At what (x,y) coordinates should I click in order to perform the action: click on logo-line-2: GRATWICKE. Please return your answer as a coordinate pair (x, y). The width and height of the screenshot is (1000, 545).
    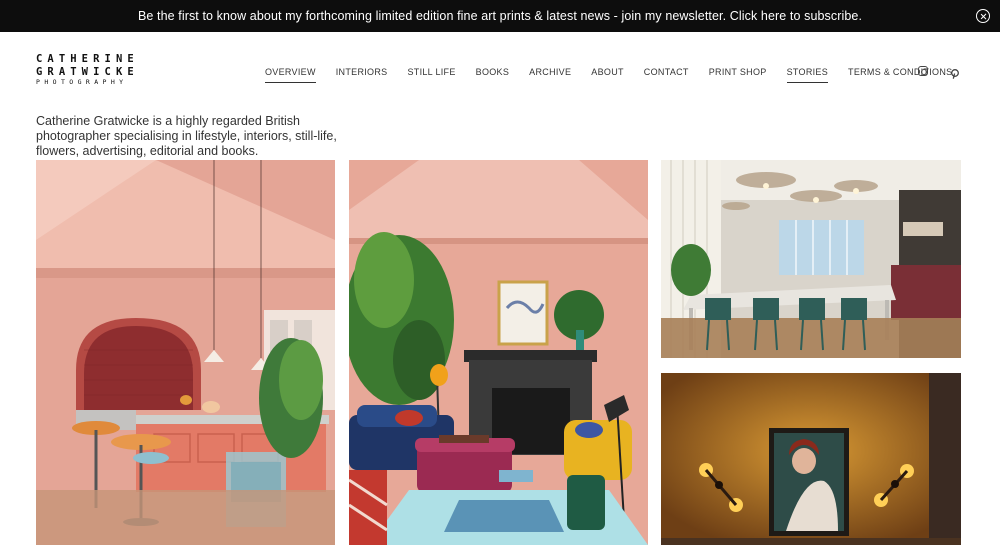
    Looking at the image, I should click on (87, 71).